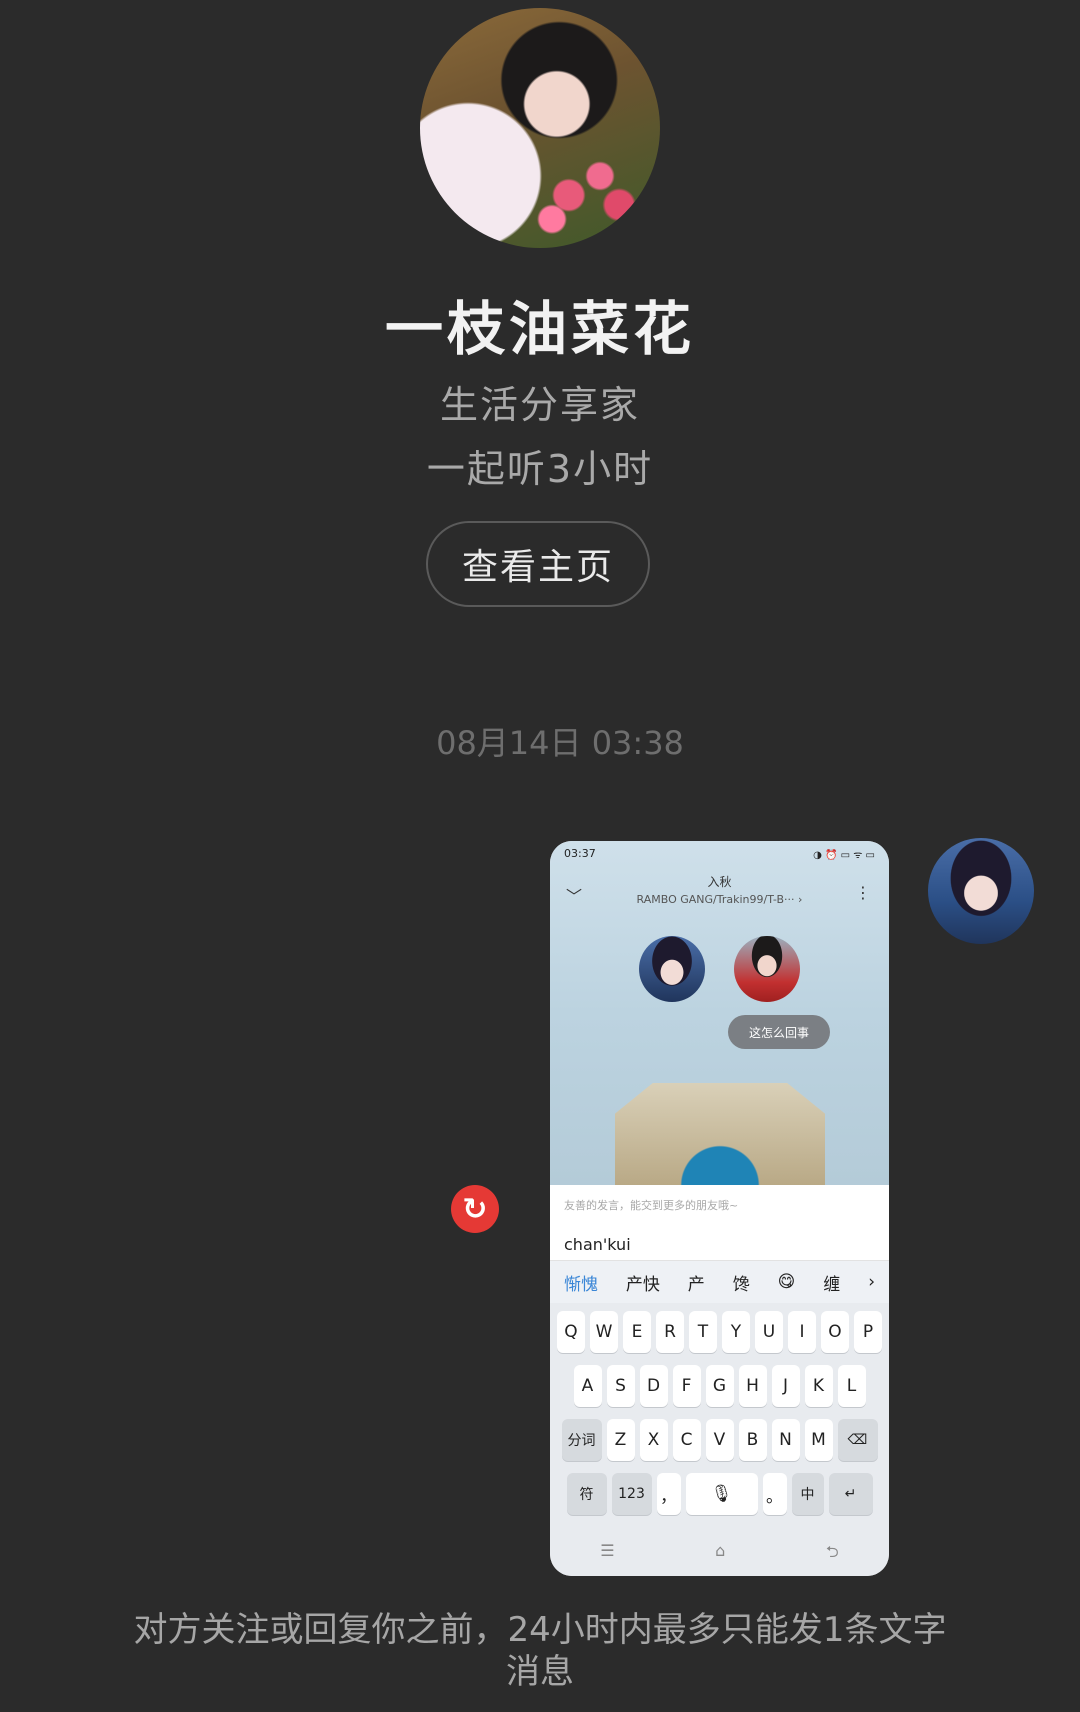 This screenshot has width=1080, height=1712. What do you see at coordinates (620, 1386) in the screenshot?
I see `key: S` at bounding box center [620, 1386].